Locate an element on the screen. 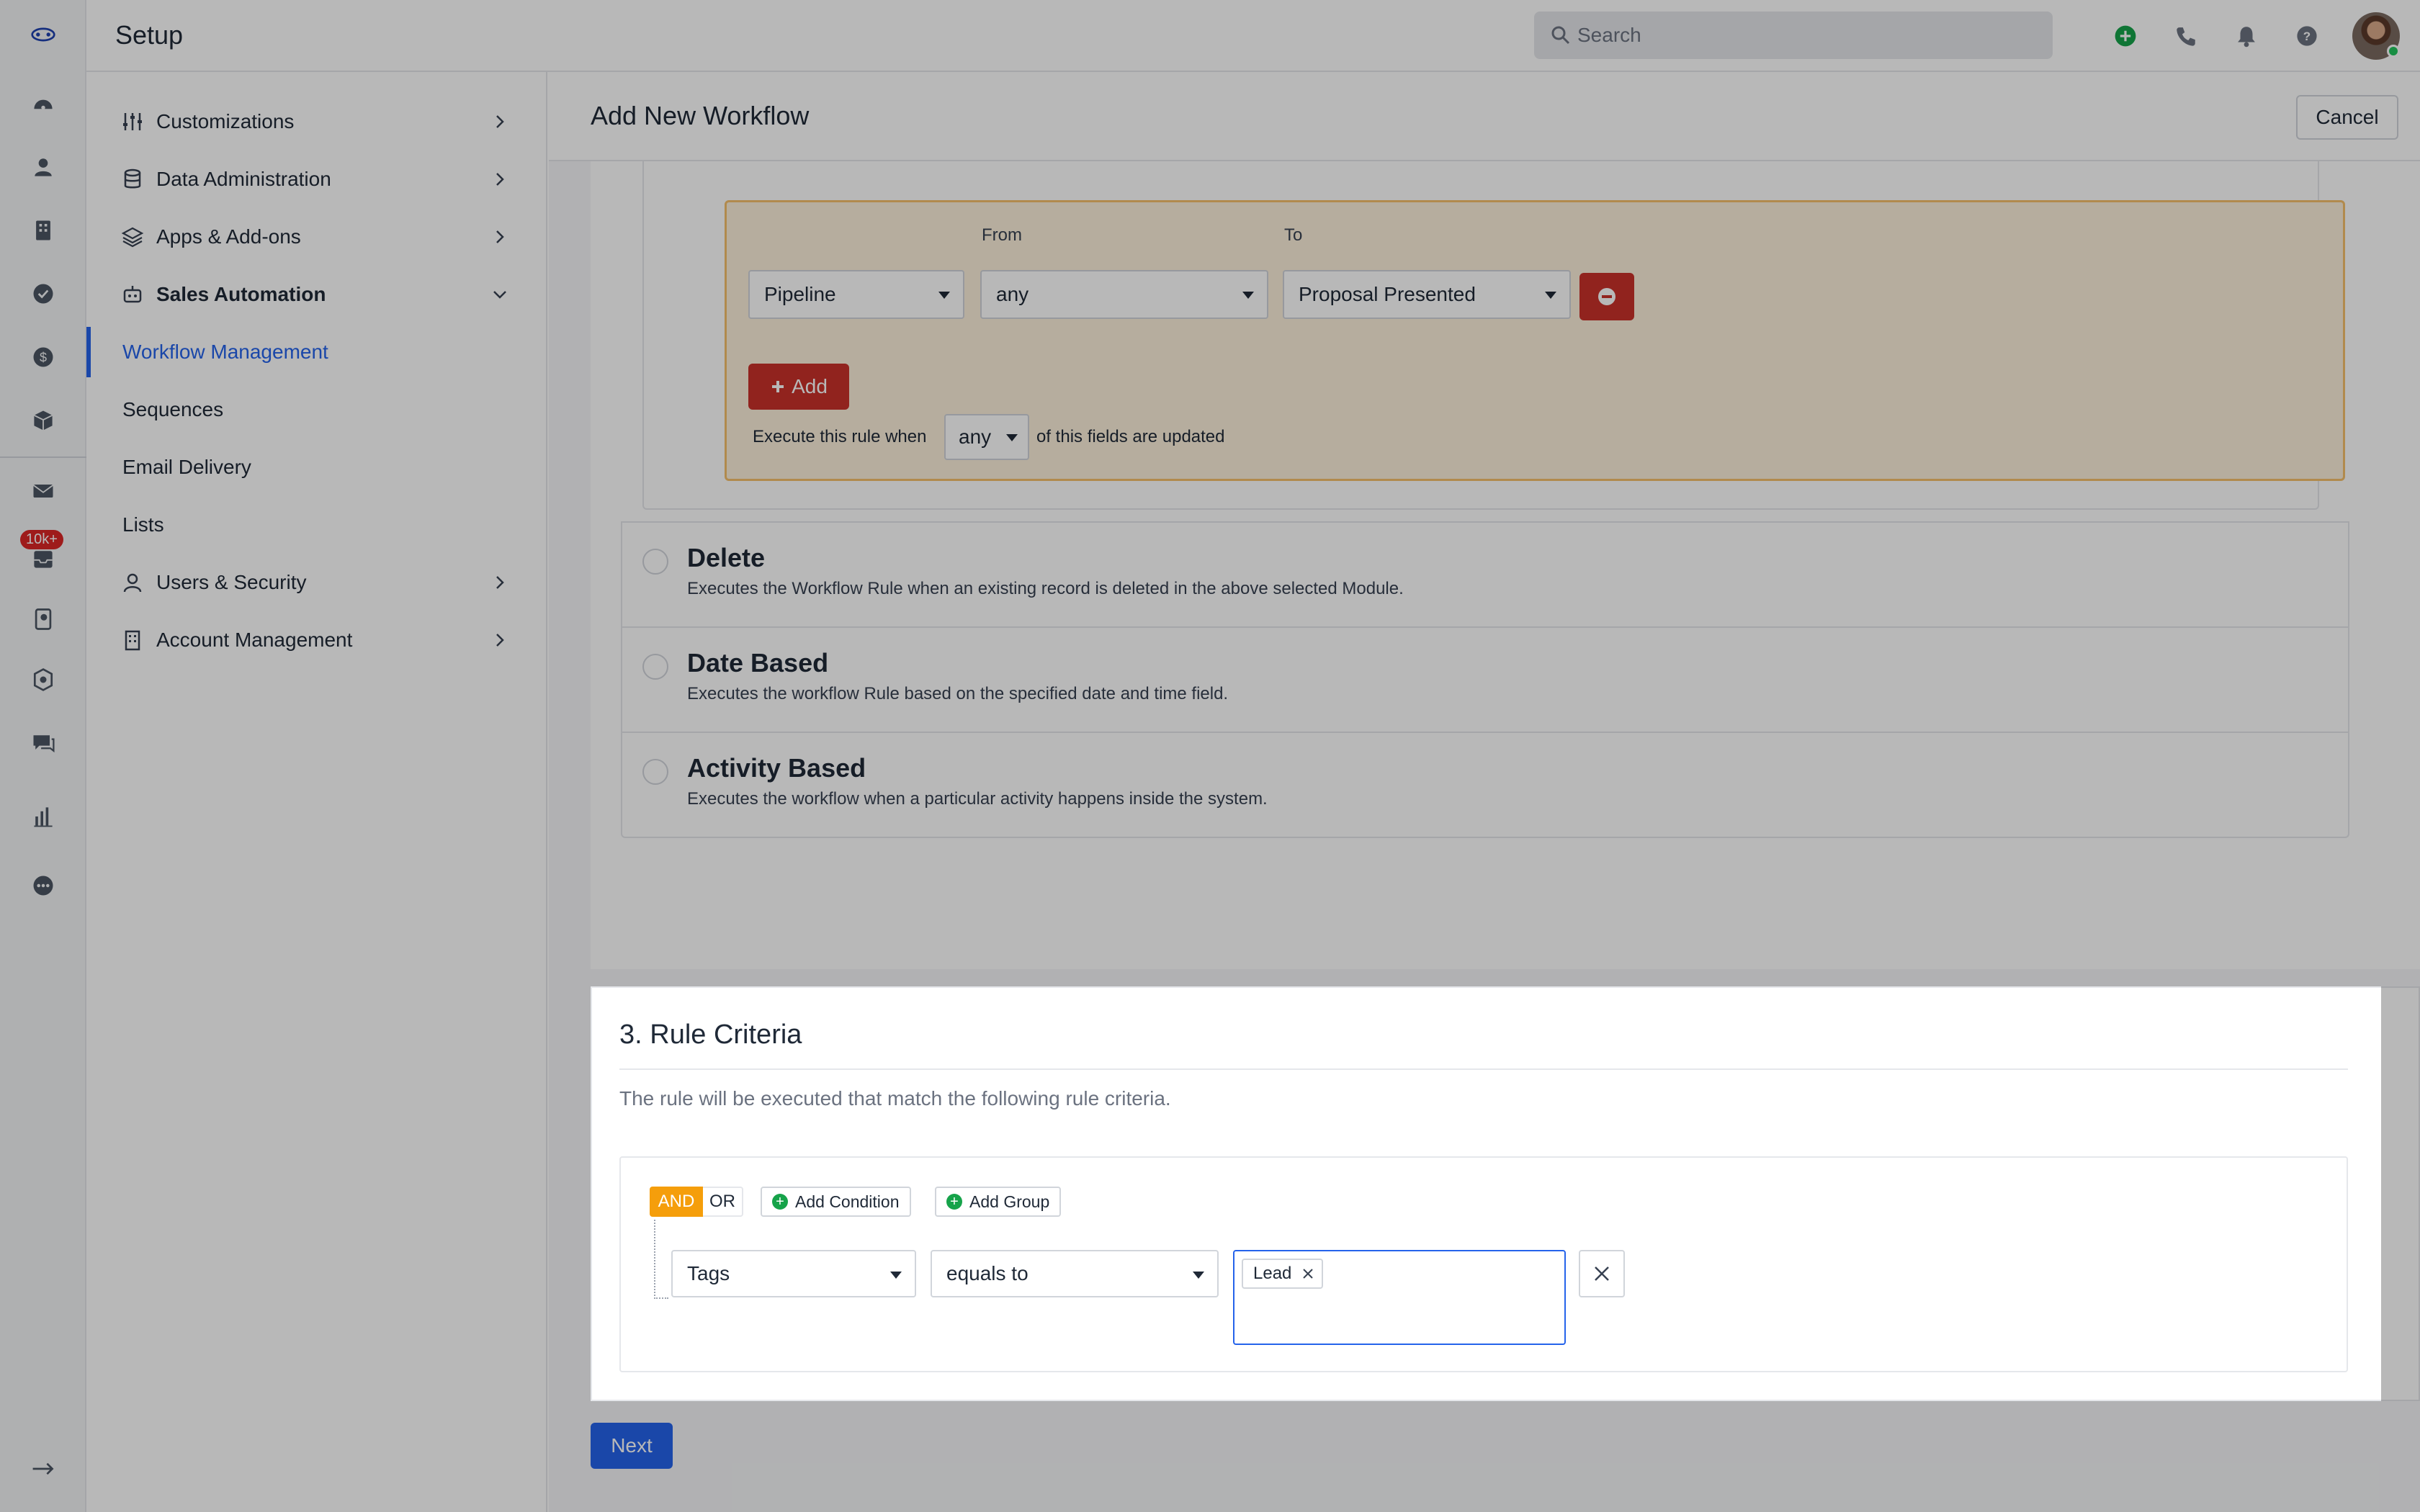 This screenshot has height=1512, width=2420. sidebar-item-data-administration: Data Administration is located at coordinates (316, 179).